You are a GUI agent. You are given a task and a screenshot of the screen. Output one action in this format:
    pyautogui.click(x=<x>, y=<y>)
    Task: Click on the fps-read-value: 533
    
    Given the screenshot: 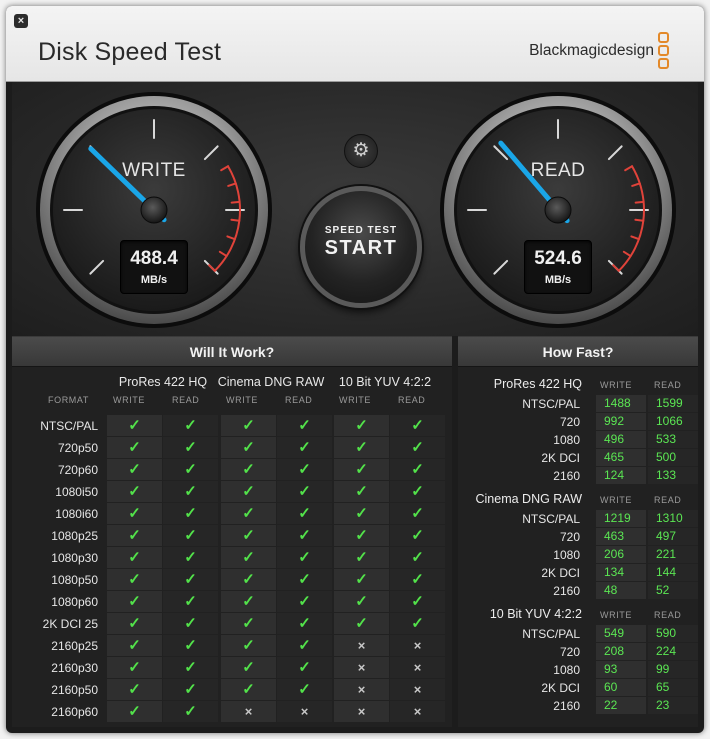 What is the action you would take?
    pyautogui.click(x=673, y=439)
    